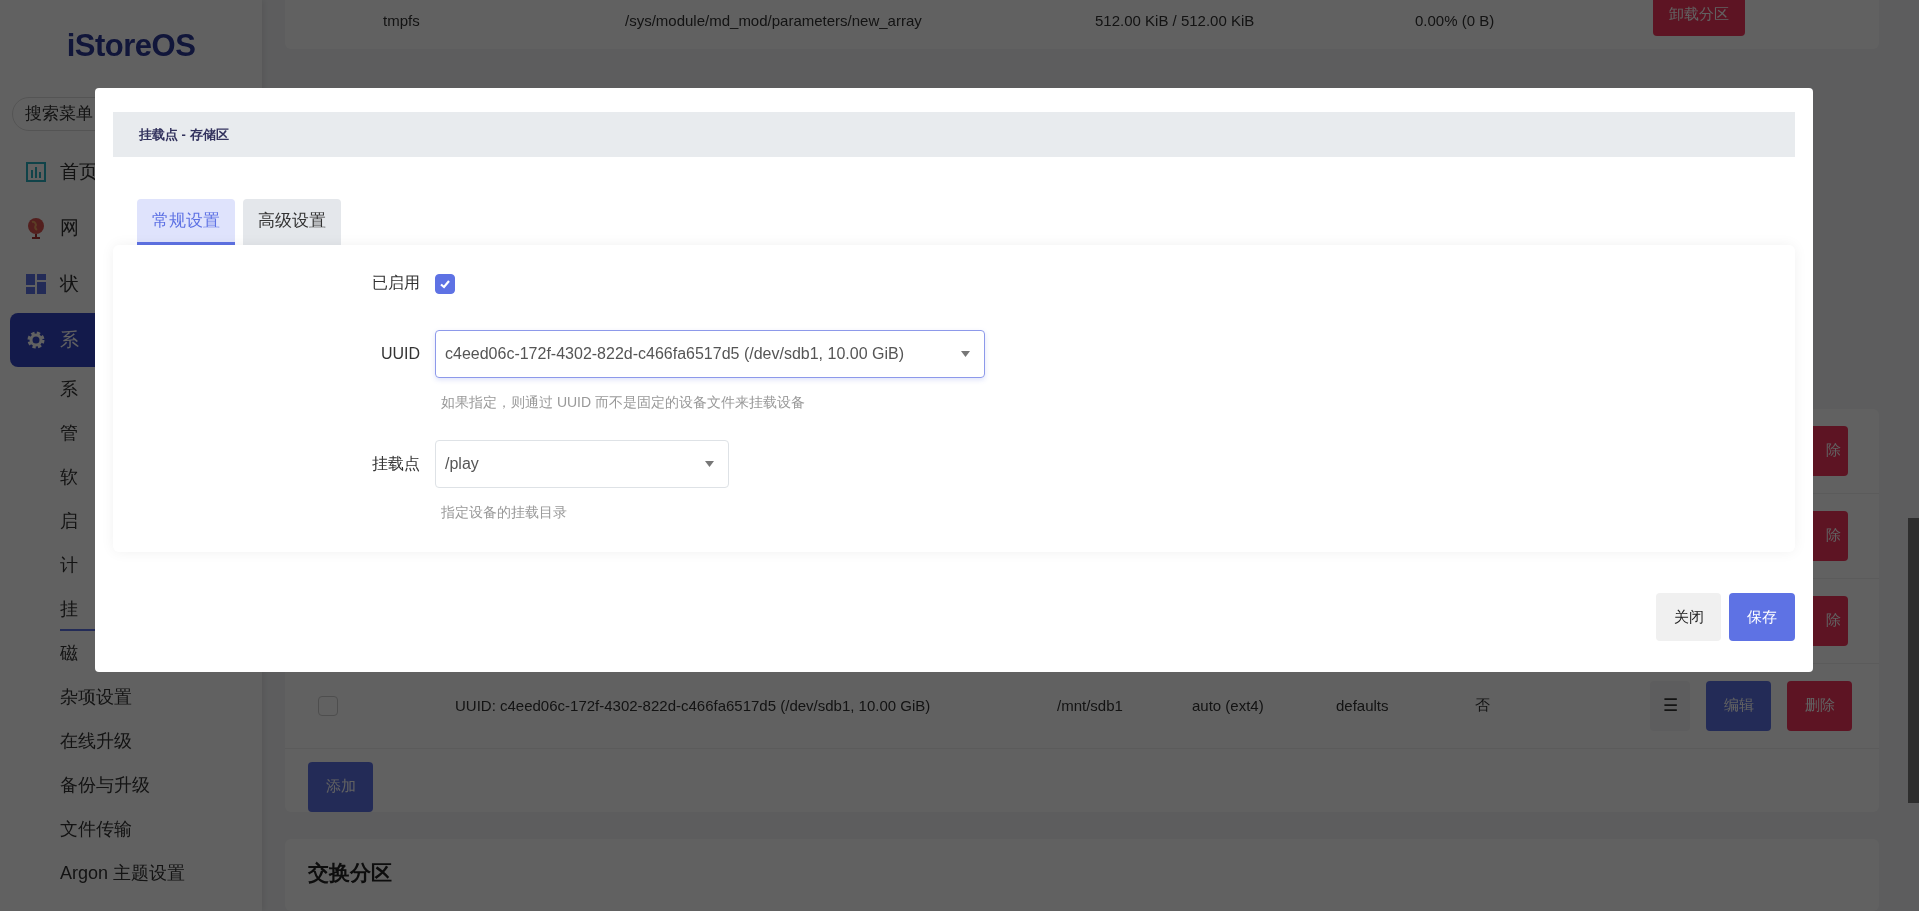 This screenshot has width=1919, height=911. What do you see at coordinates (1175, 20) in the screenshot?
I see `table-cell-text: 512.00 KiB / 512.00 KiB` at bounding box center [1175, 20].